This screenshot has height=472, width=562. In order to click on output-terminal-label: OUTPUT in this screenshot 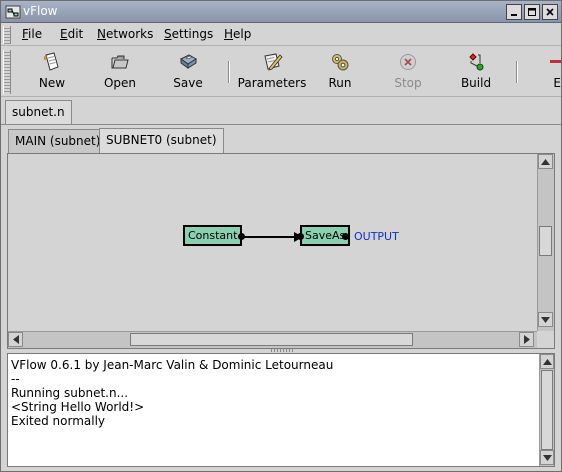, I will do `click(376, 236)`.